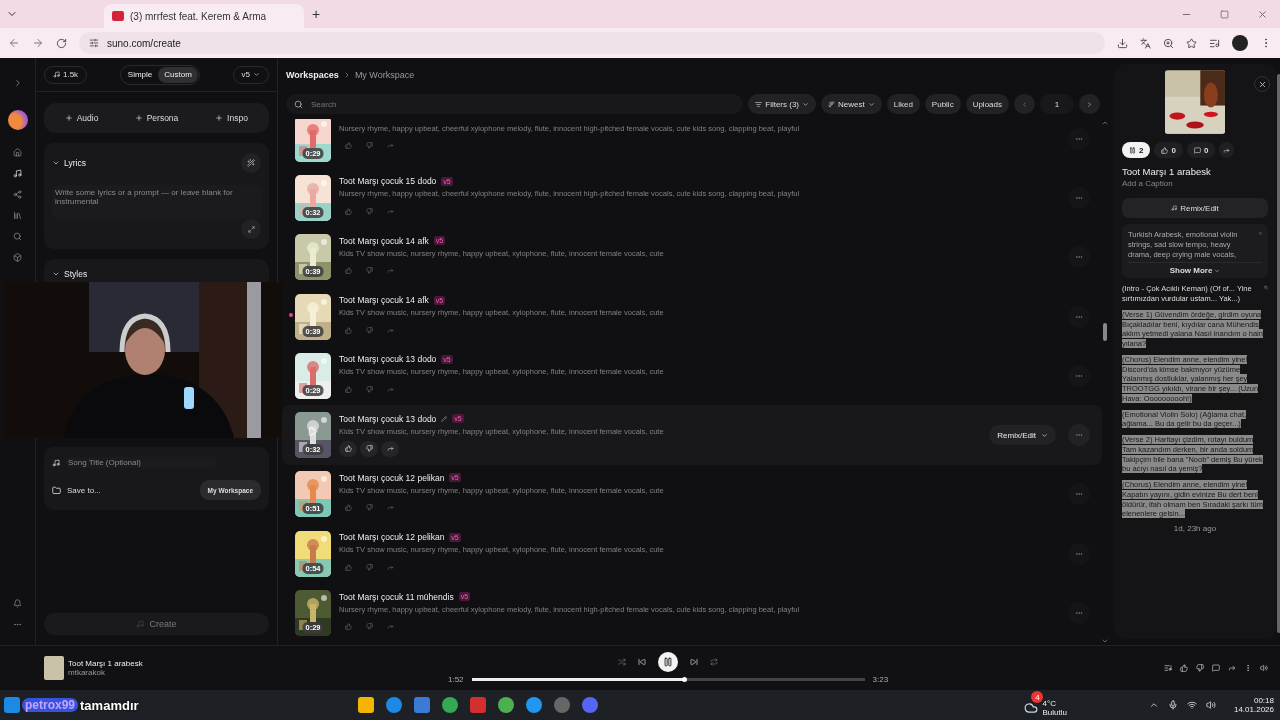 This screenshot has width=1280, height=720. I want to click on filter-toggle: Liked, so click(903, 104).